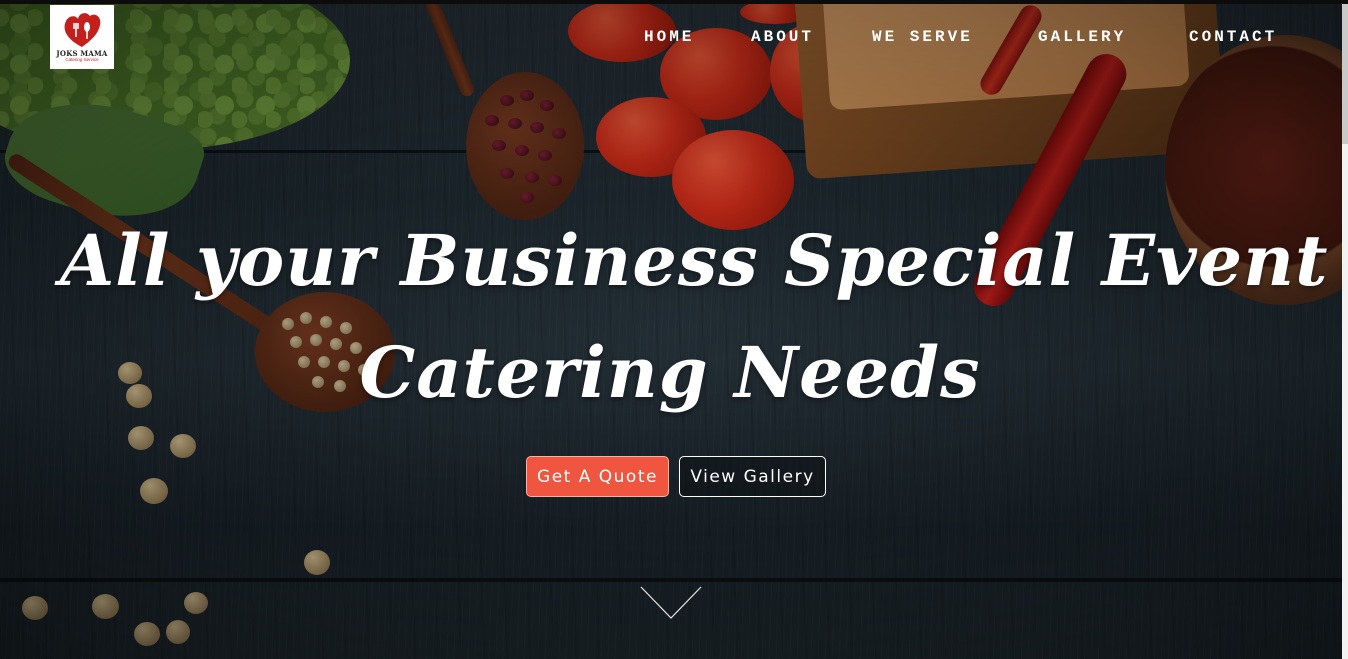  What do you see at coordinates (922, 37) in the screenshot?
I see `nav-we-serve-link: WE SERVE` at bounding box center [922, 37].